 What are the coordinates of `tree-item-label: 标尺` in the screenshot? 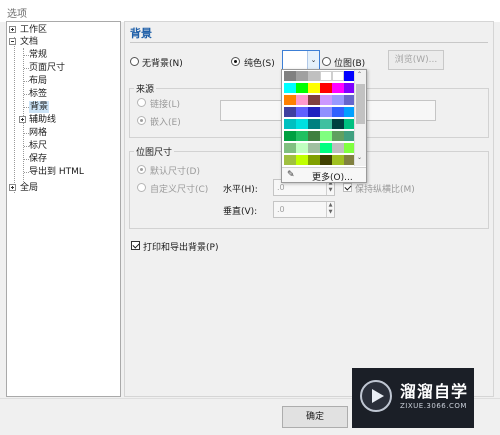 It's located at (38, 146).